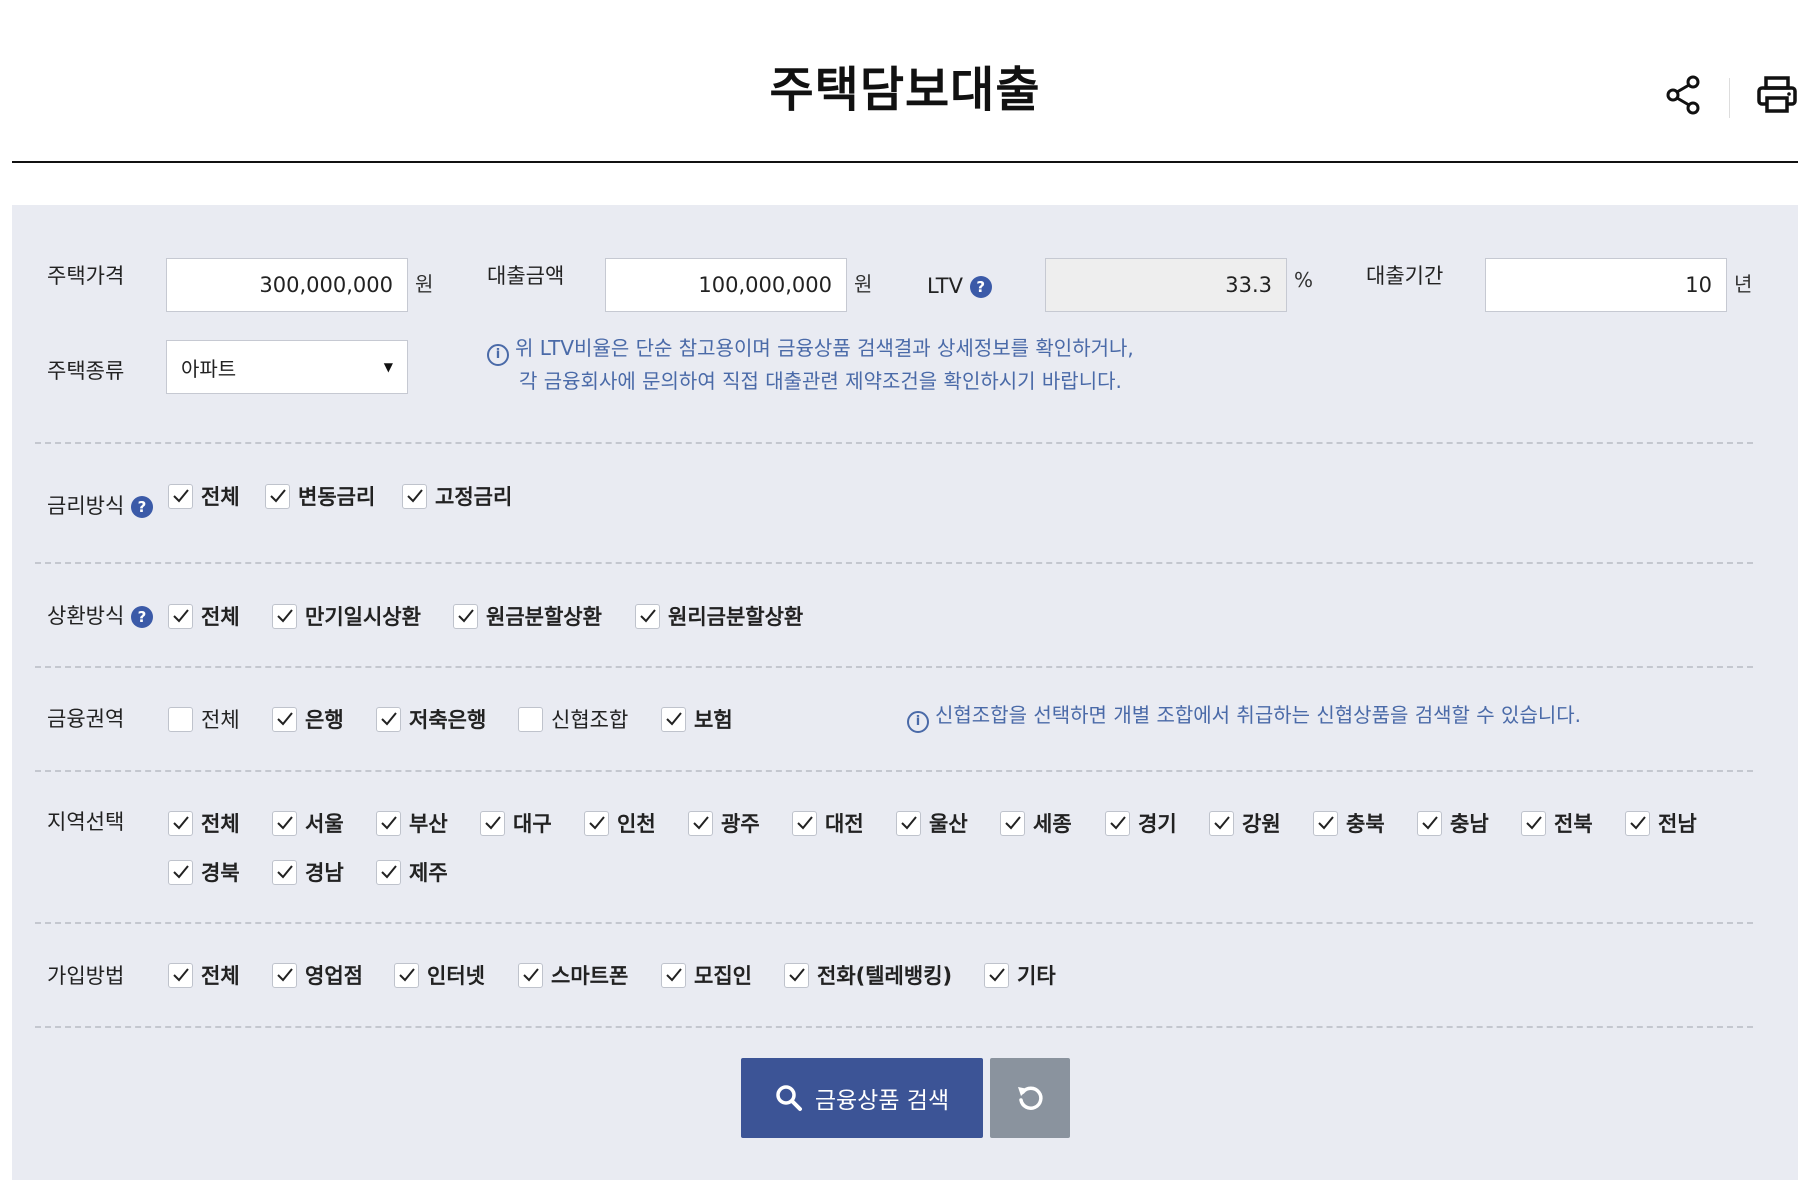 The height and width of the screenshot is (1186, 1810). I want to click on checkbox-region: 강원, so click(1245, 823).